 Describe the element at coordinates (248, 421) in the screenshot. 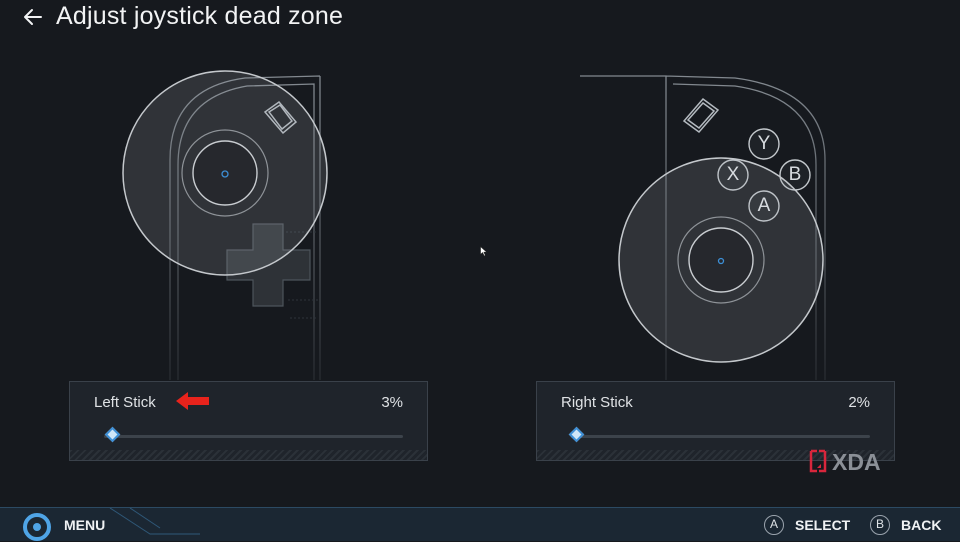

I see `left-stick-panel: Left Stick 3%` at that location.